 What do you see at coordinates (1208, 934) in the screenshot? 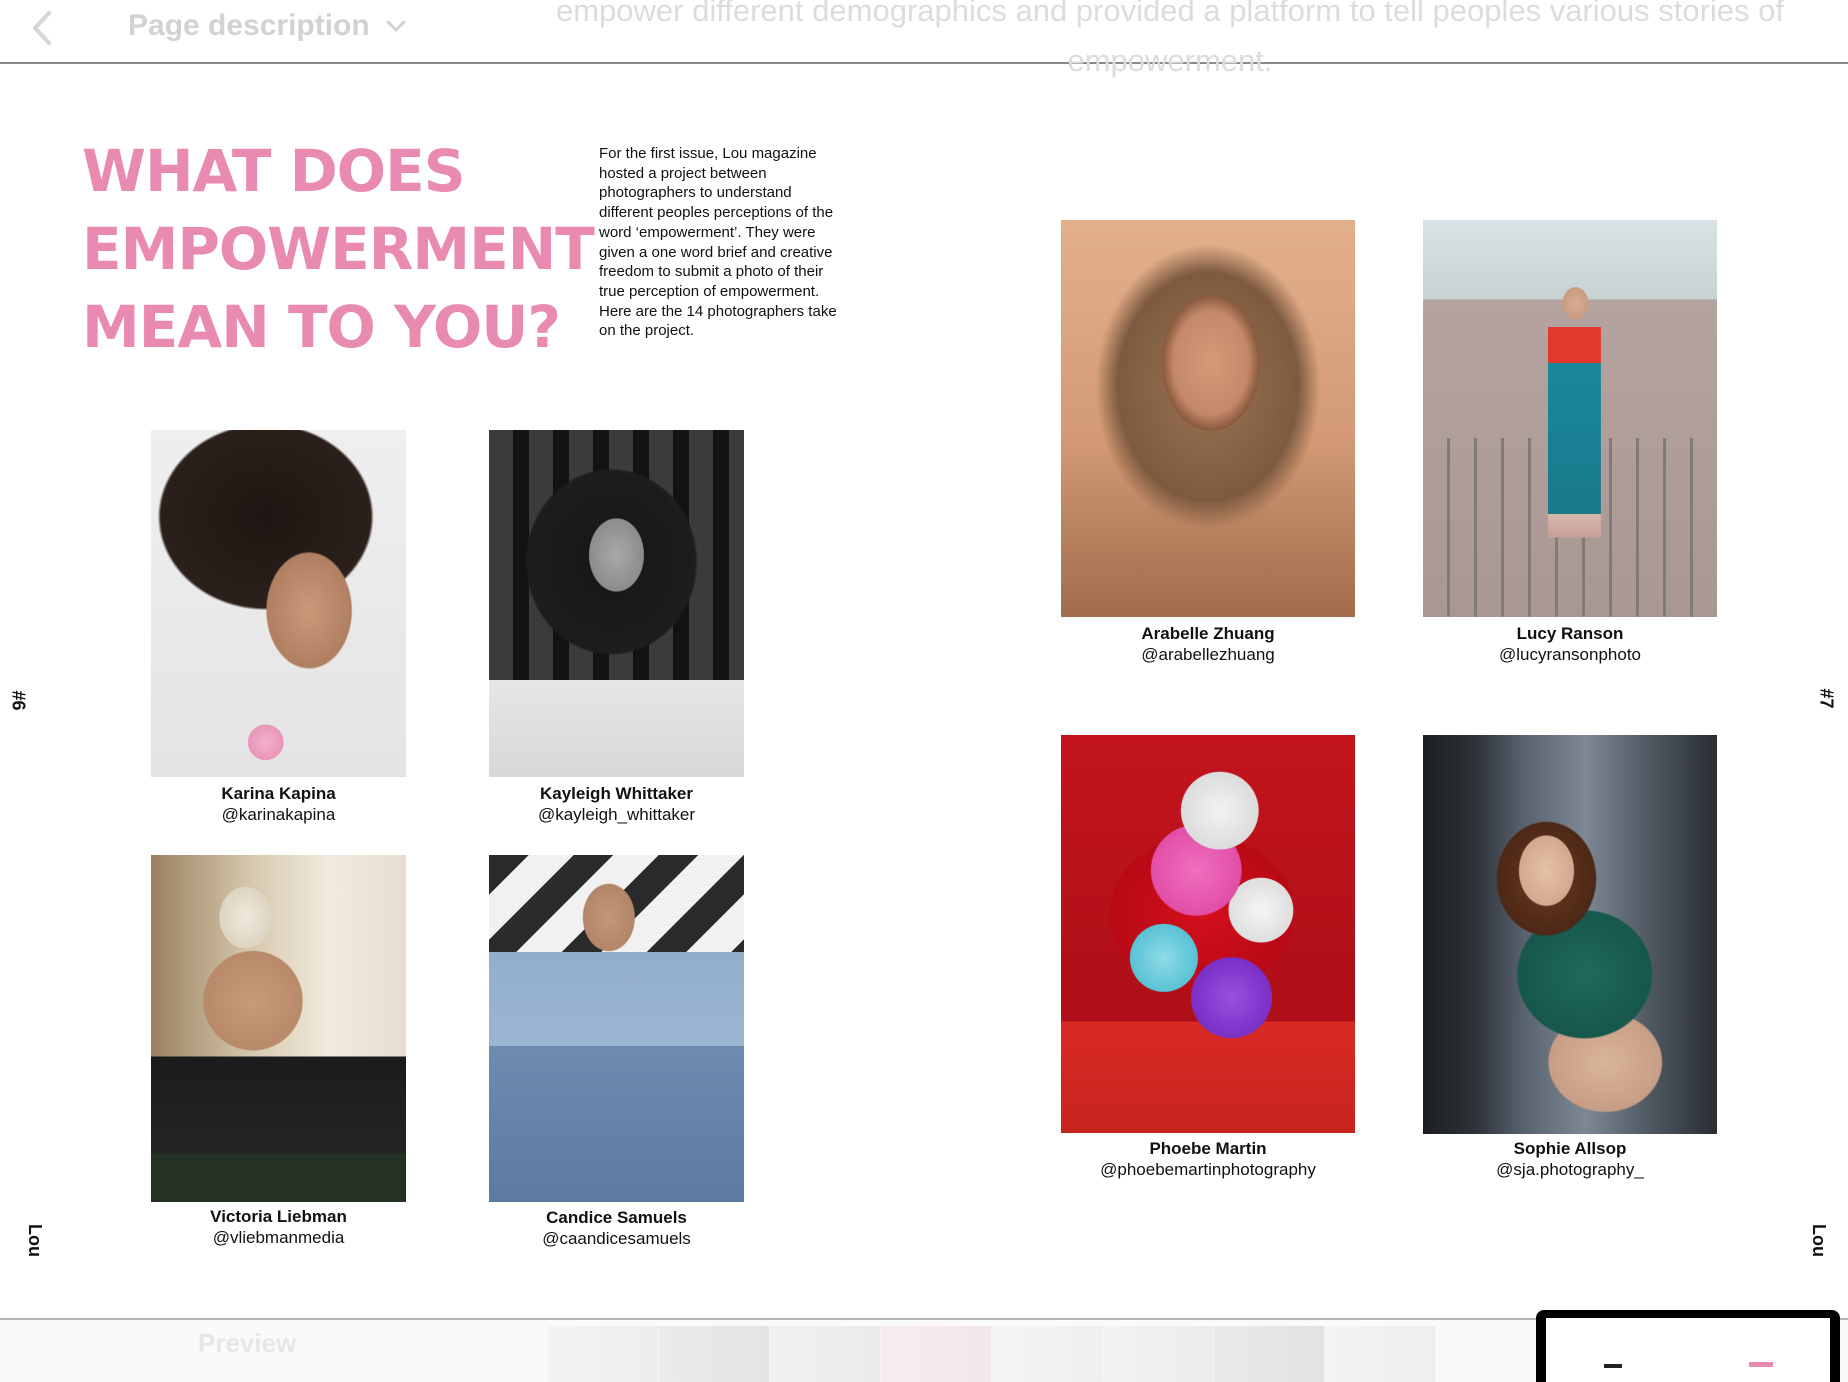
I see `photo-phoebe-martin` at bounding box center [1208, 934].